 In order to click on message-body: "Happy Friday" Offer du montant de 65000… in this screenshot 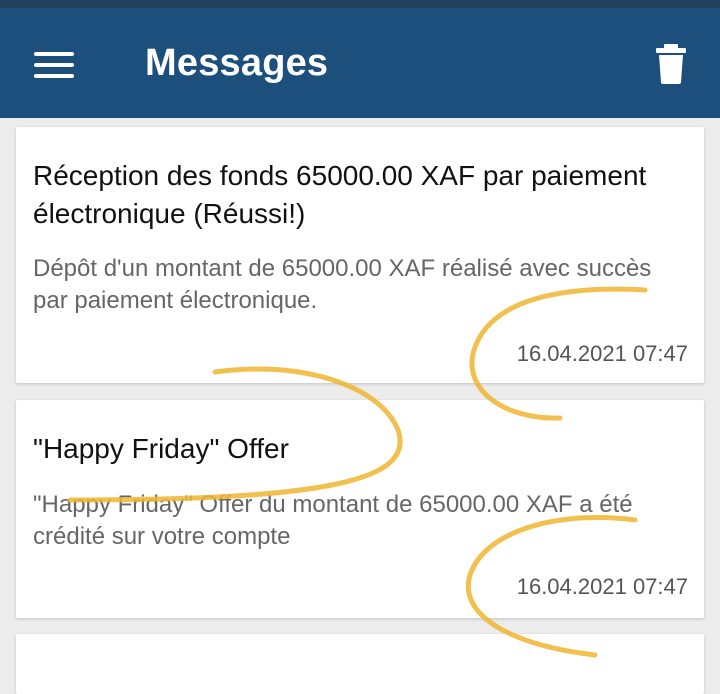, I will do `click(333, 520)`.